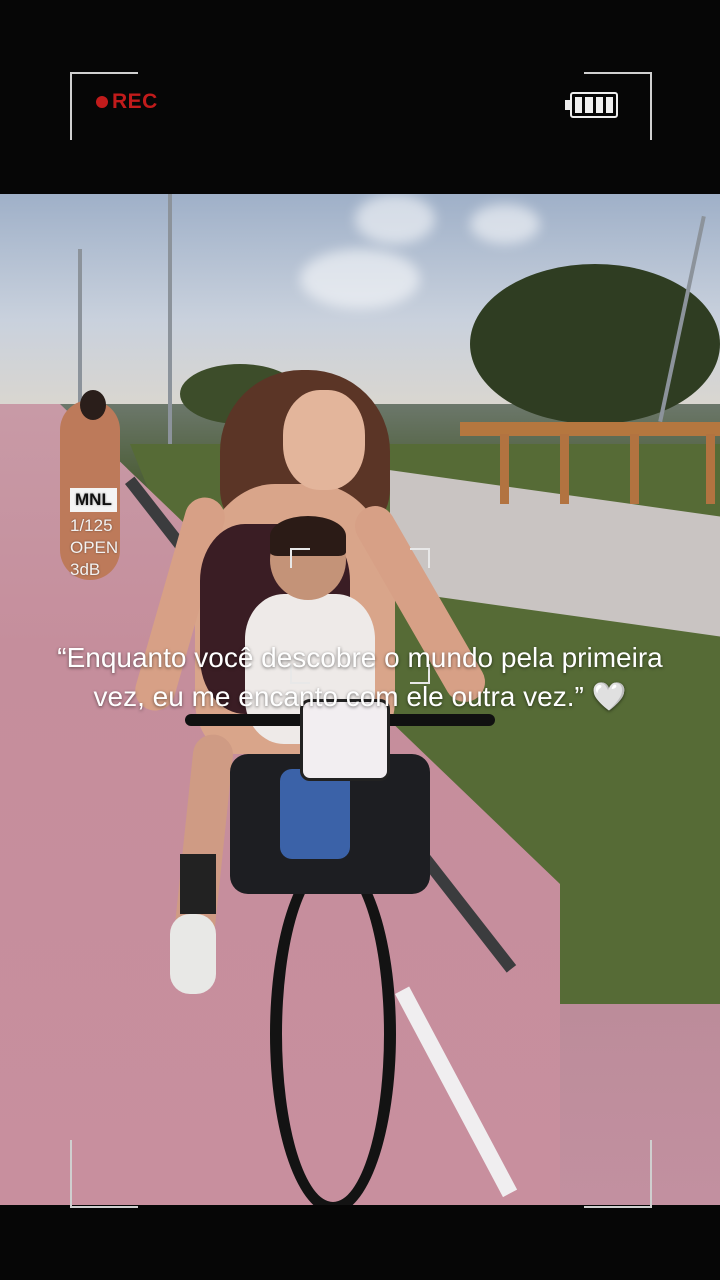 This screenshot has width=720, height=1280. What do you see at coordinates (360, 1242) in the screenshot?
I see `bottom-letterbox` at bounding box center [360, 1242].